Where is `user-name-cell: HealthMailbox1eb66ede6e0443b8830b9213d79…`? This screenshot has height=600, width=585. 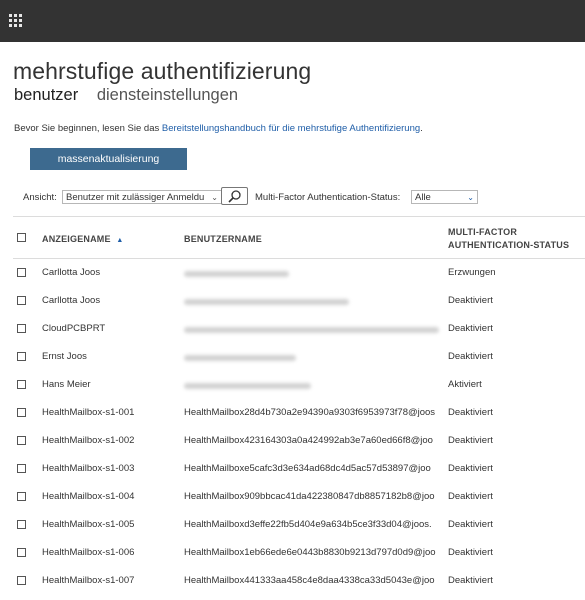 user-name-cell: HealthMailbox1eb66ede6e0443b8830b9213d79… is located at coordinates (310, 552).